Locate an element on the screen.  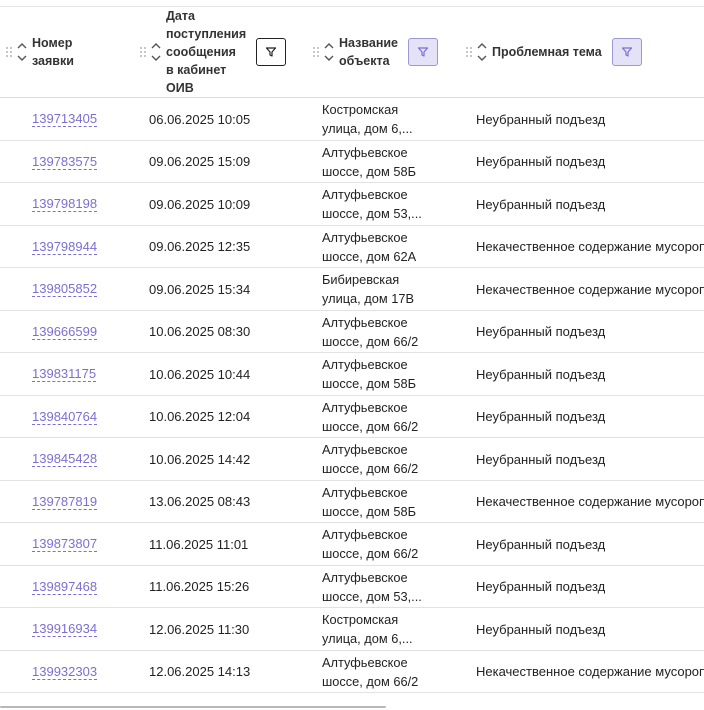
date-cell: 10.06.2025 14:42 is located at coordinates (200, 459).